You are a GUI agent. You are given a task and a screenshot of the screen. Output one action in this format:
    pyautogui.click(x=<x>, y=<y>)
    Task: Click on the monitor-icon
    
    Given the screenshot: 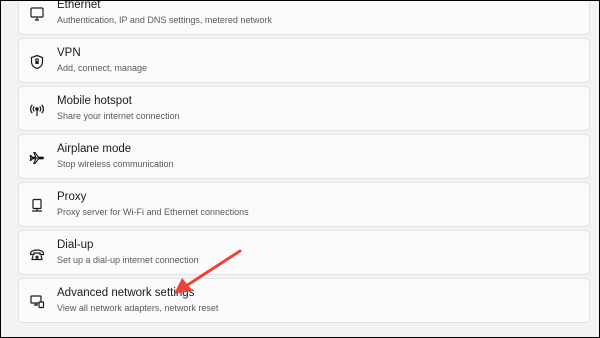 What is the action you would take?
    pyautogui.click(x=37, y=14)
    